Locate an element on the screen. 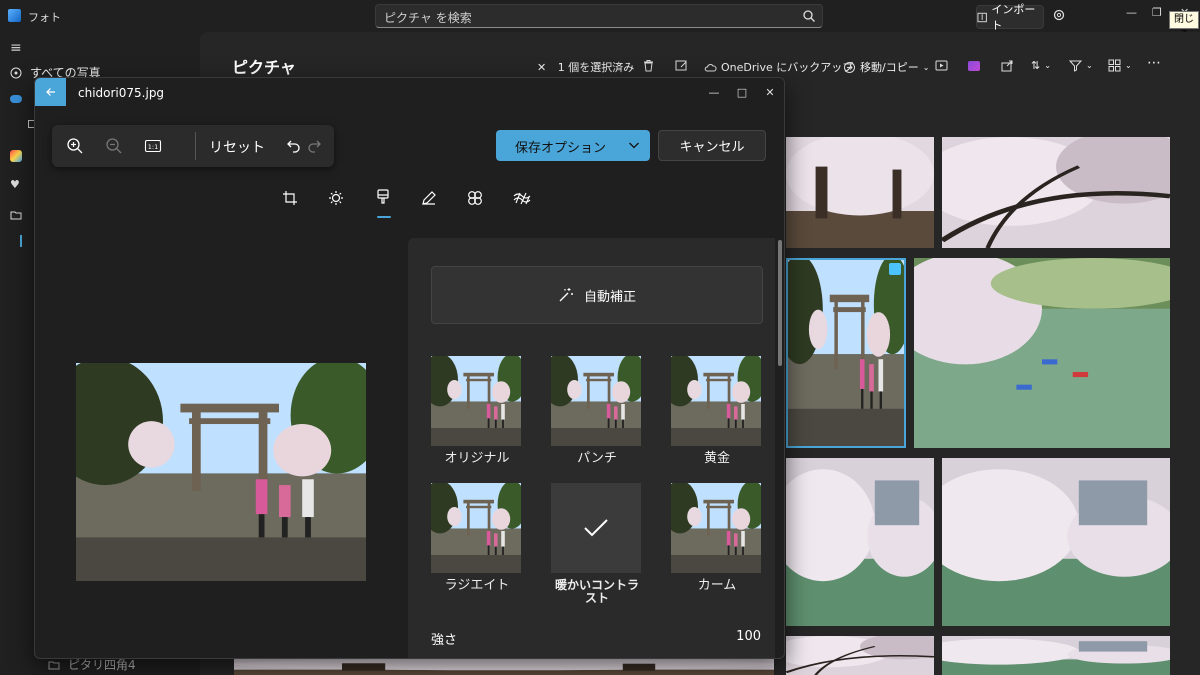 The image size is (1200, 675). app-title: フォト is located at coordinates (44, 17).